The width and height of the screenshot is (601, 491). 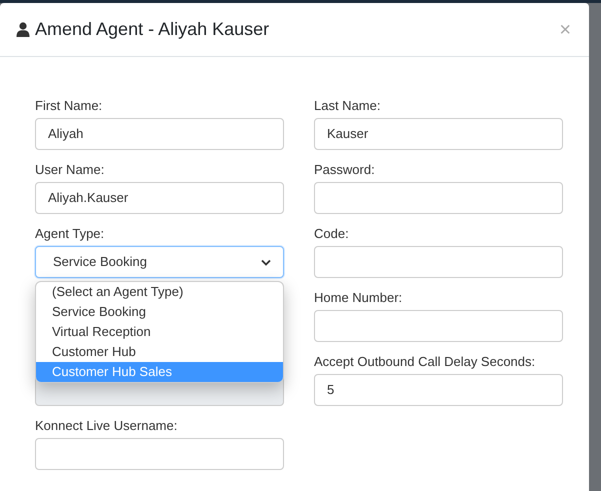 What do you see at coordinates (159, 352) in the screenshot?
I see `dropdown-option: Customer Hub` at bounding box center [159, 352].